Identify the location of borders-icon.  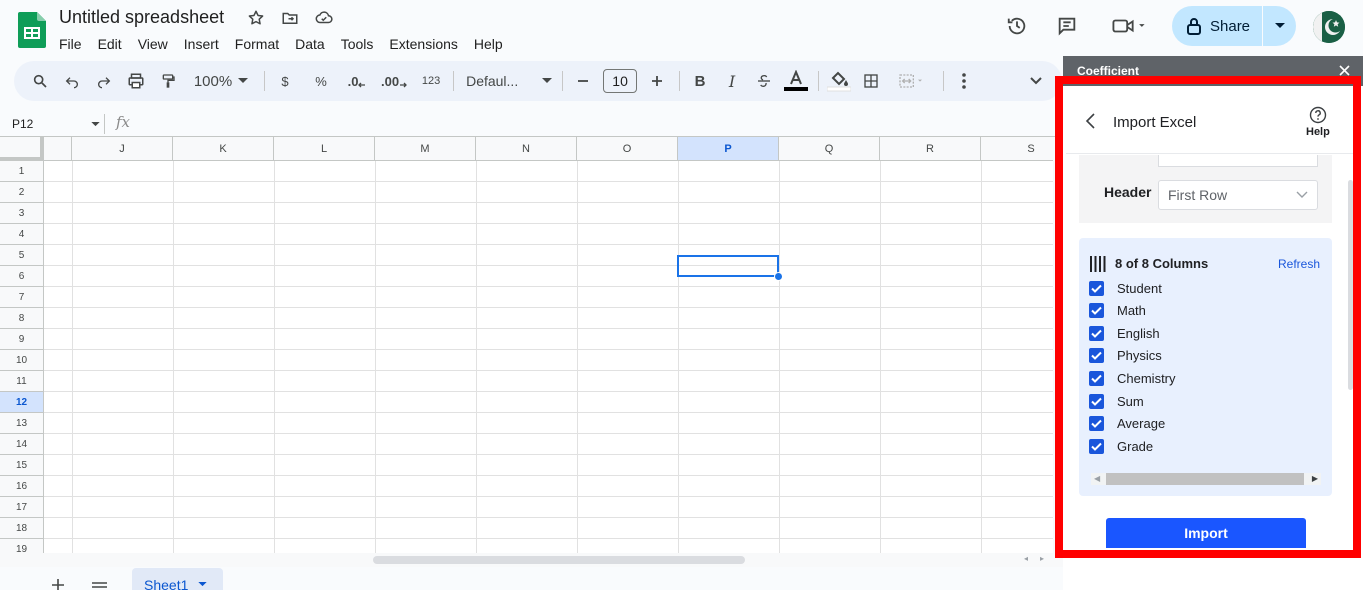
(871, 81).